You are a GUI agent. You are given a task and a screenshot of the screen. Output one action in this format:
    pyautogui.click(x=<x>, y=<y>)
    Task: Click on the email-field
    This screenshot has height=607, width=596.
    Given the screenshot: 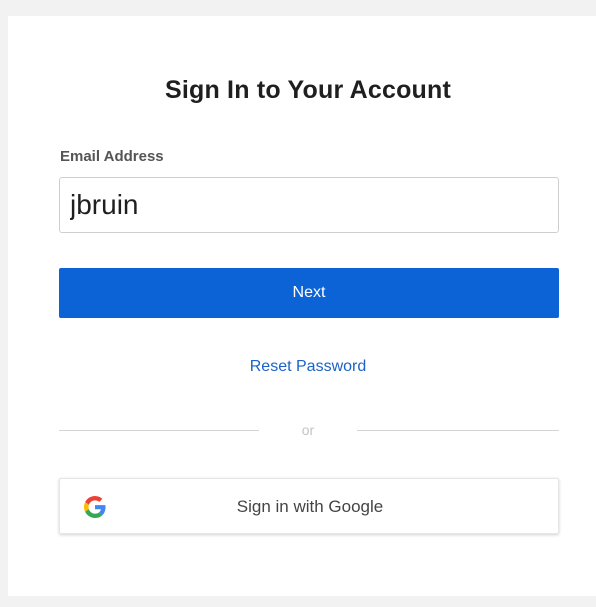 What is the action you would take?
    pyautogui.click(x=309, y=205)
    